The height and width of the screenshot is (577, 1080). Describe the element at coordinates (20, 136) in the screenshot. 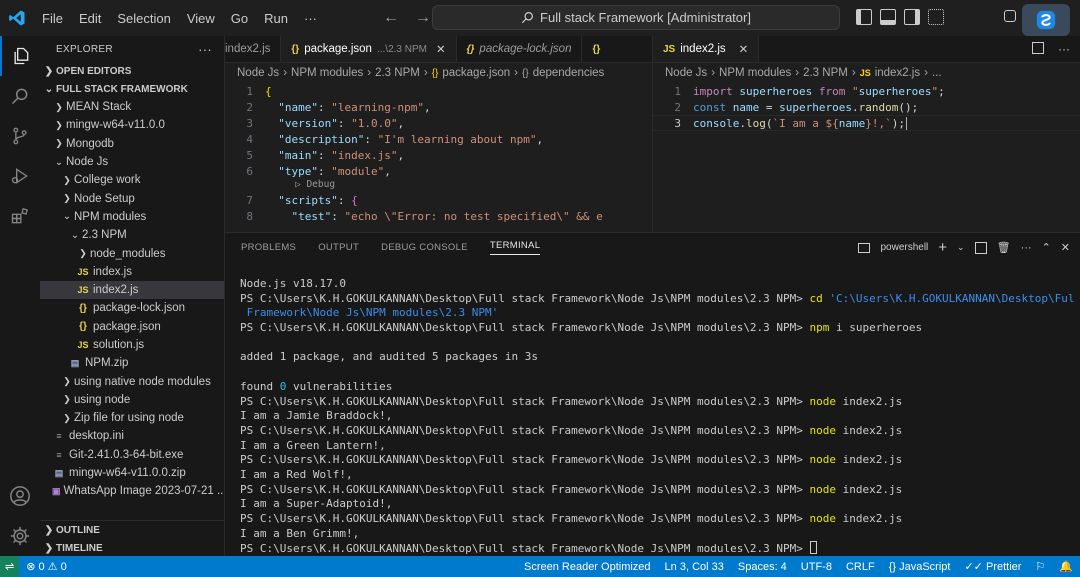

I see `source-control-icon` at that location.